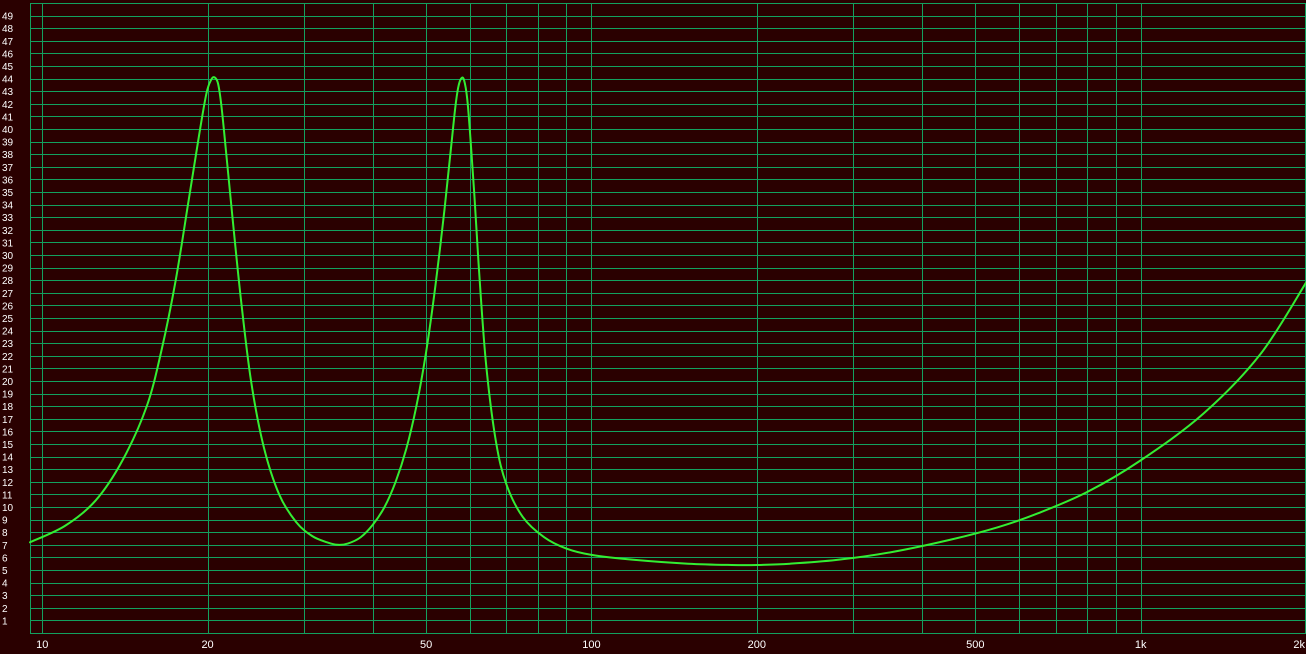 The image size is (1306, 659). What do you see at coordinates (8, 130) in the screenshot?
I see `y-tick-label: 40` at bounding box center [8, 130].